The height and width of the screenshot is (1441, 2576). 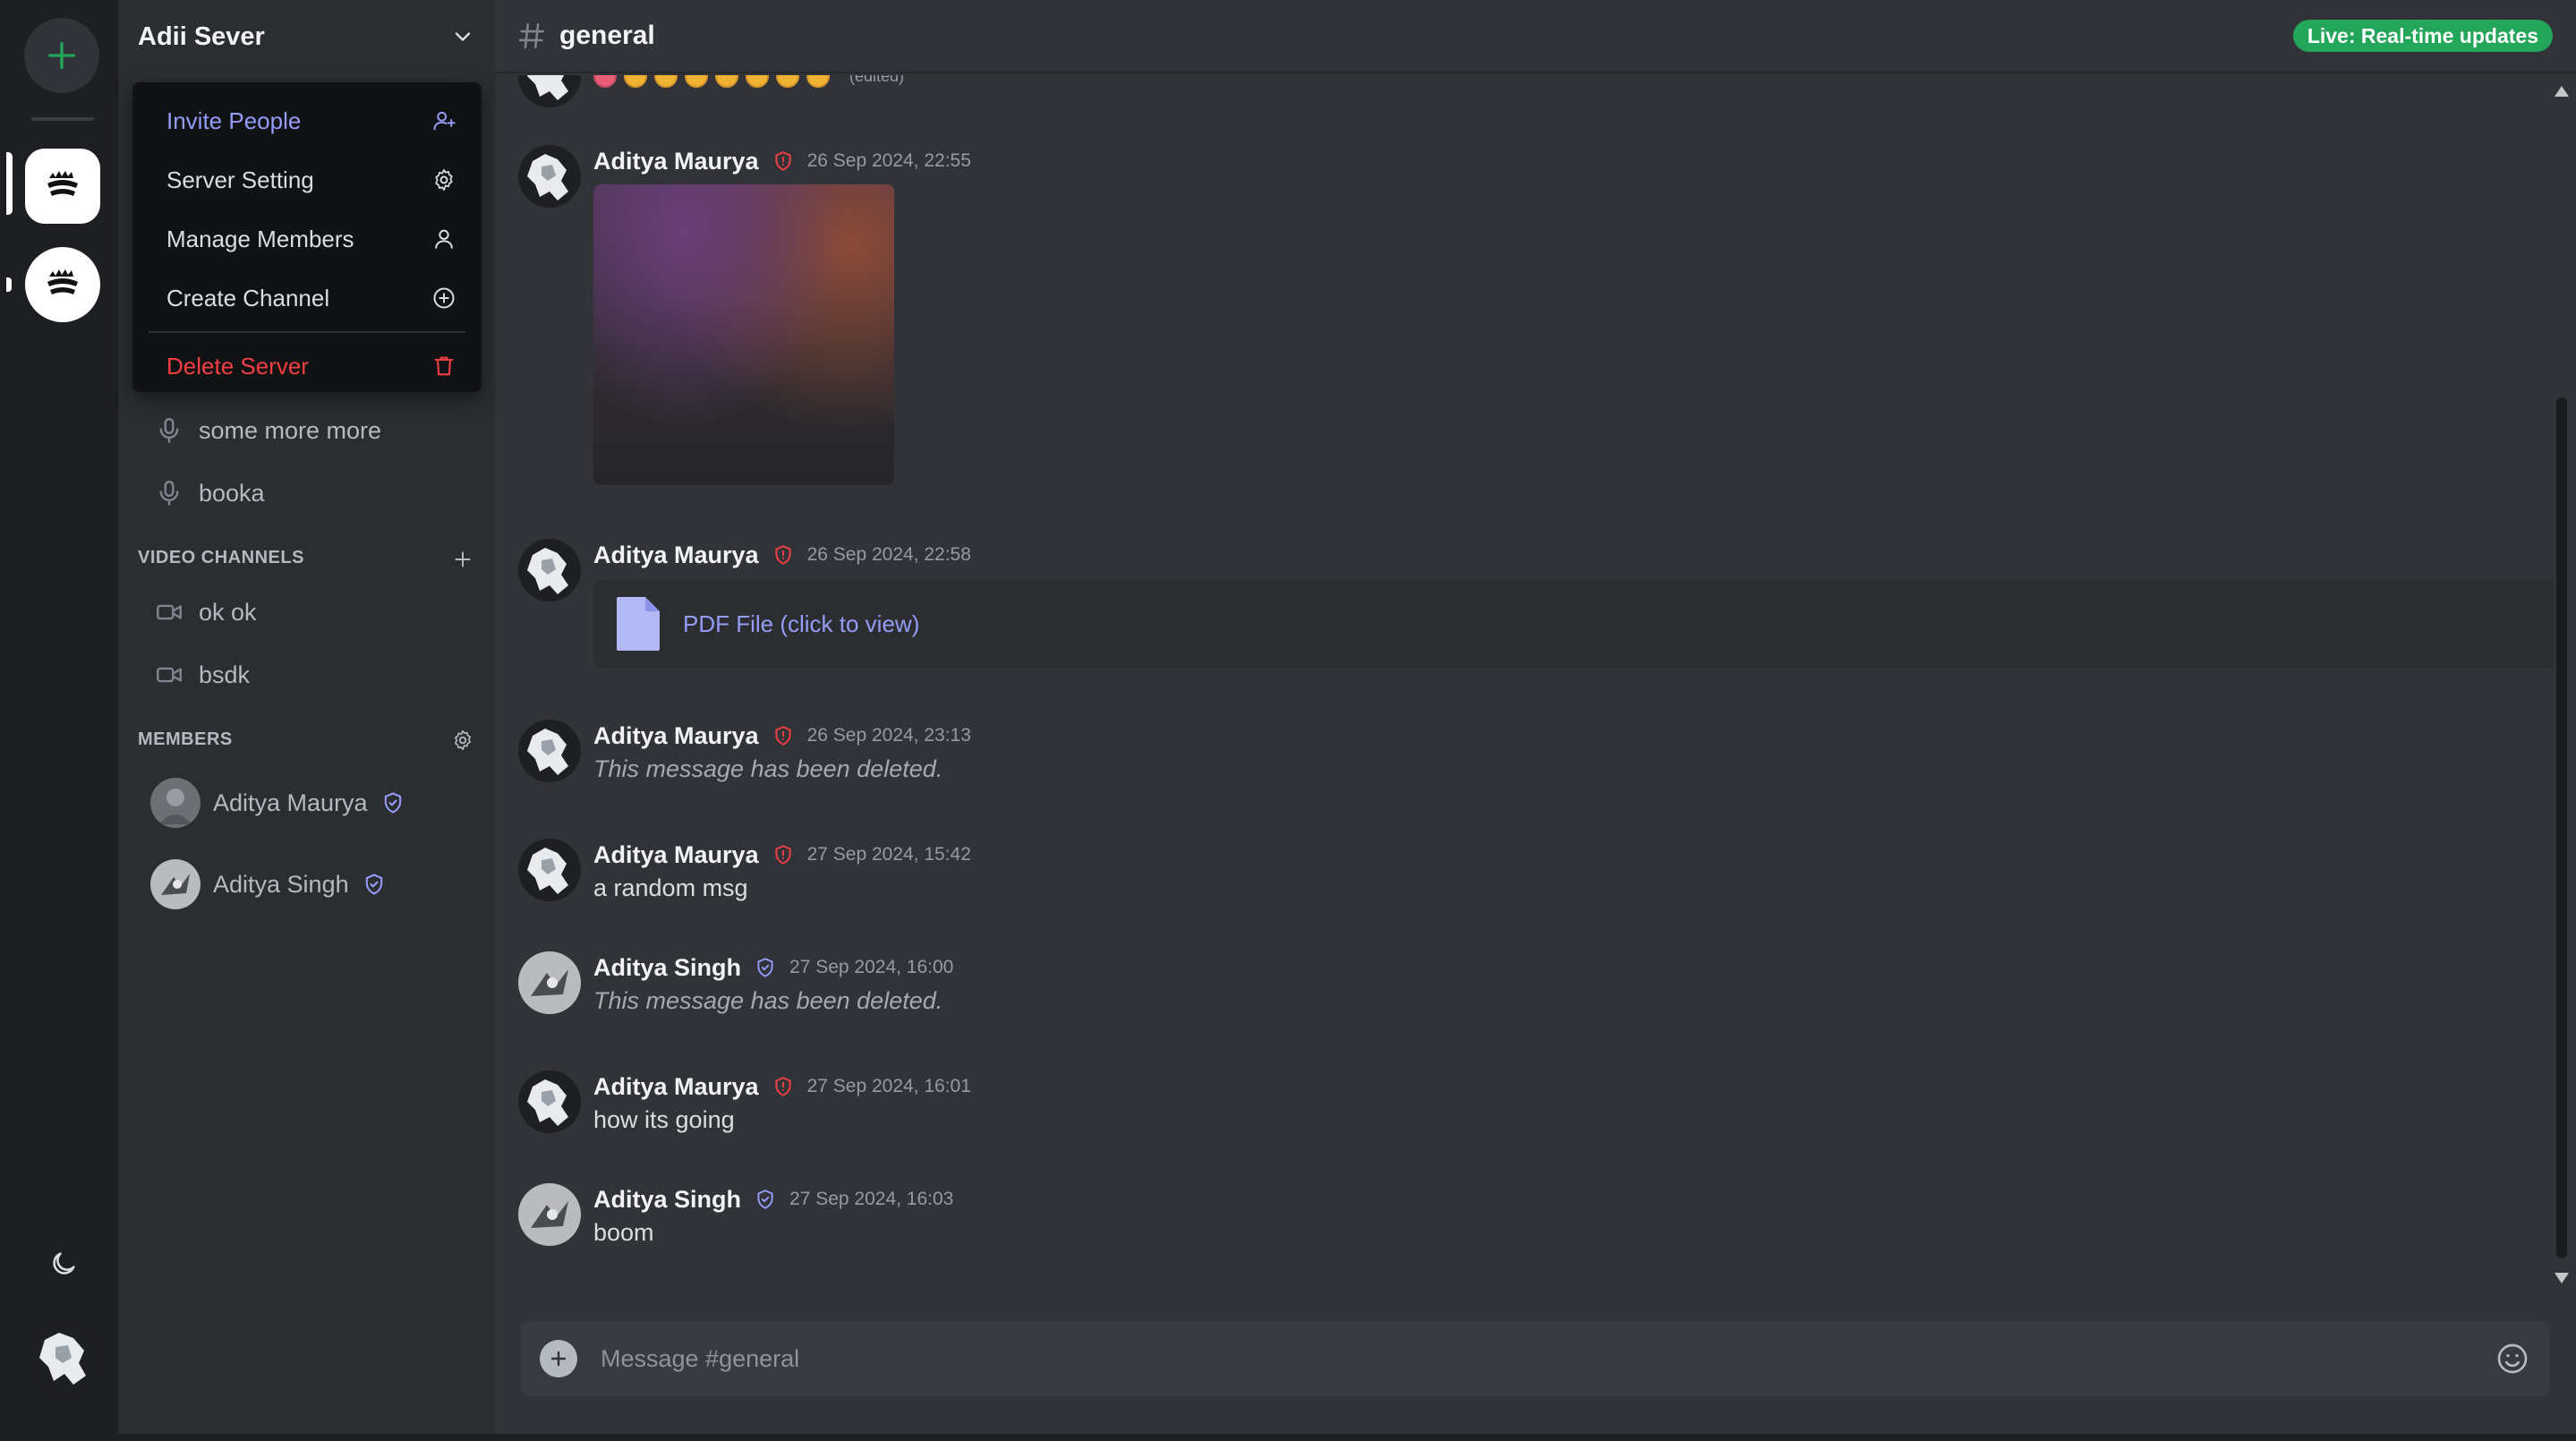 I want to click on video-channel: bsdk, so click(x=306, y=675).